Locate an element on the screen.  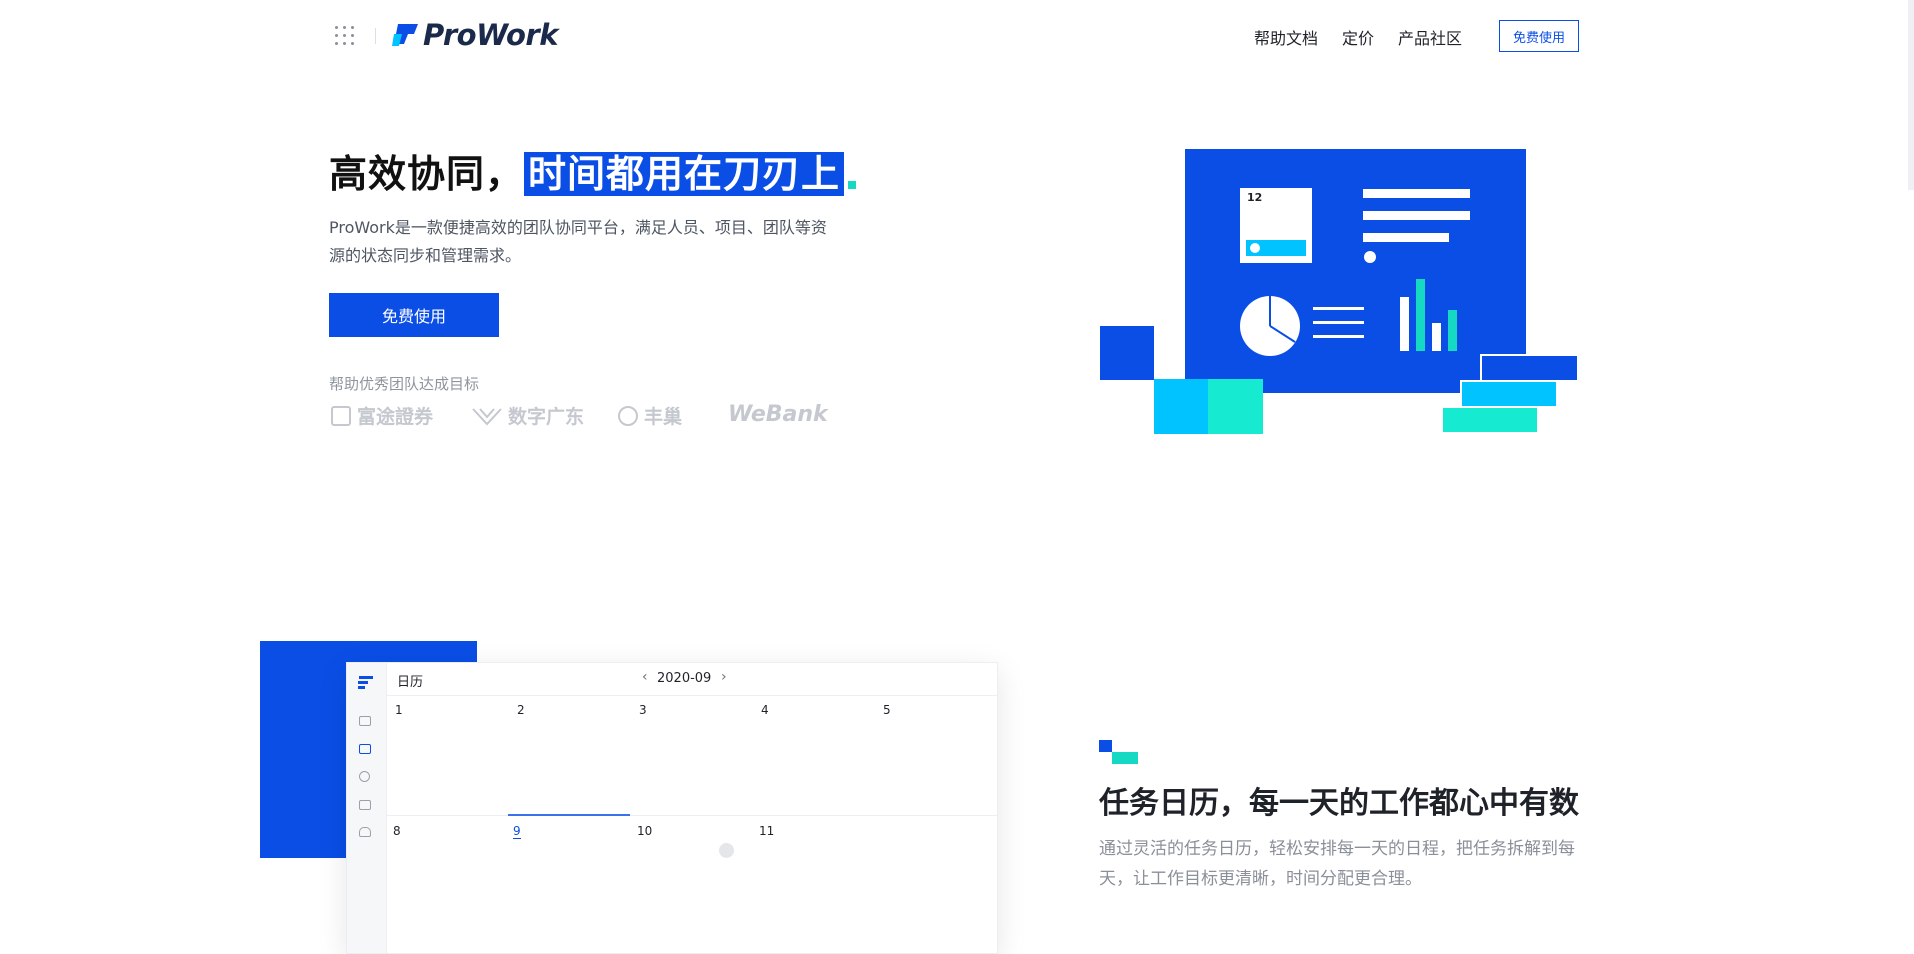
prev-month-icon: ‹ is located at coordinates (645, 677).